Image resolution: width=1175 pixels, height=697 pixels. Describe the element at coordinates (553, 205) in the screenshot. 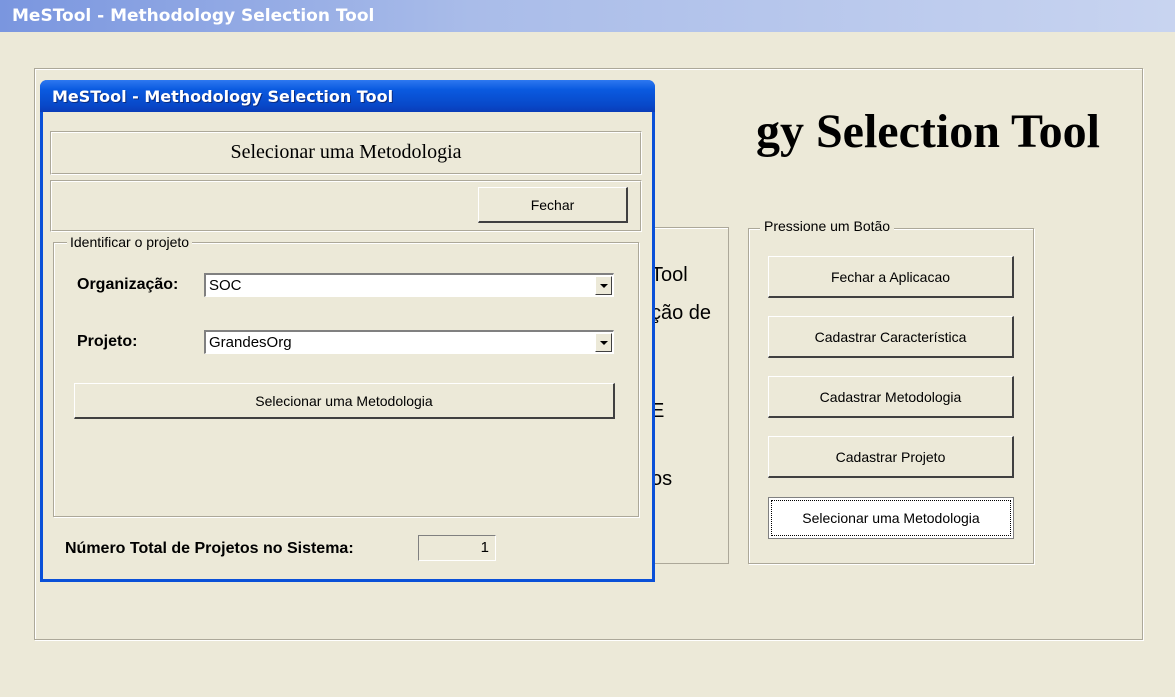

I see `close-dialog-button: Fechar` at that location.